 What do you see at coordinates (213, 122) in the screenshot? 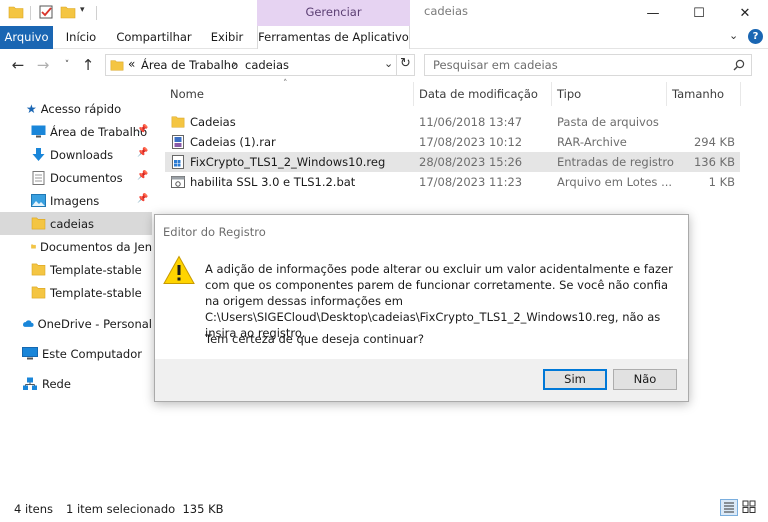
I see `file-name: Cadeias` at bounding box center [213, 122].